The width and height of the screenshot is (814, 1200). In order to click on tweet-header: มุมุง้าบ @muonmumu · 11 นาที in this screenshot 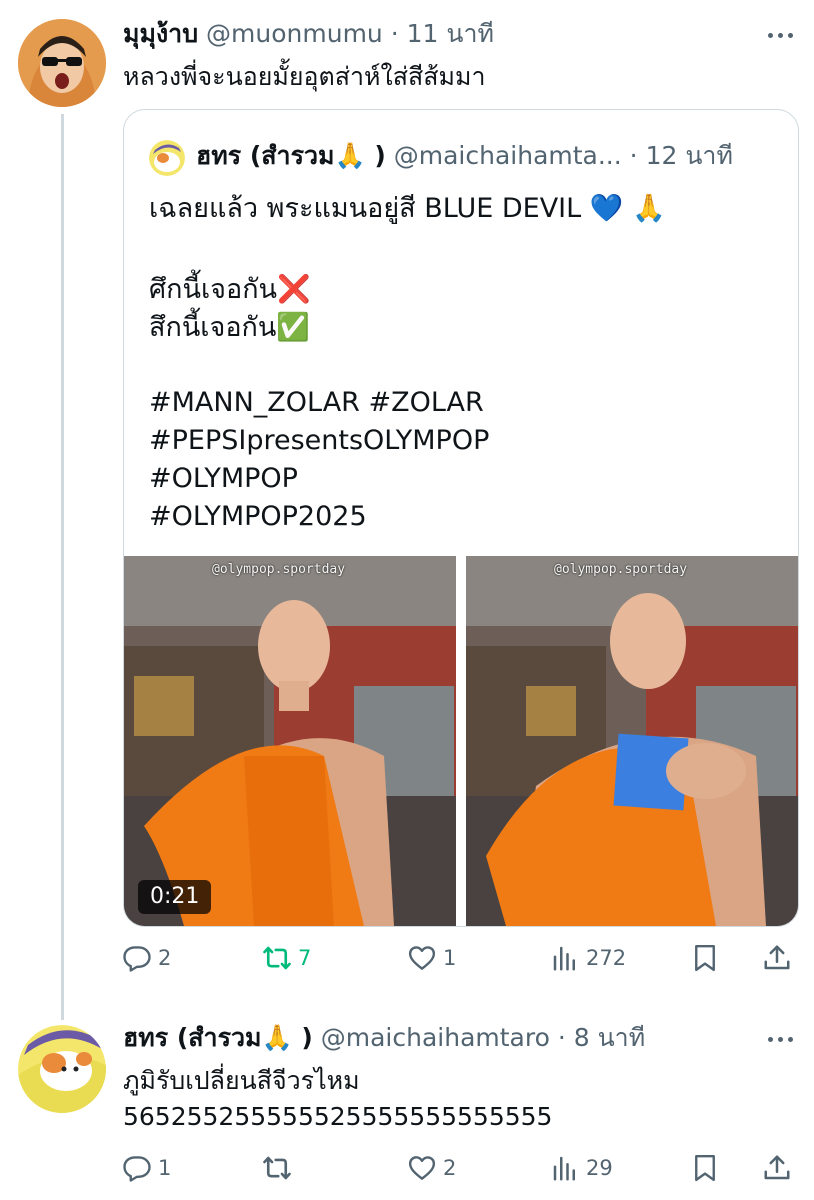, I will do `click(308, 34)`.